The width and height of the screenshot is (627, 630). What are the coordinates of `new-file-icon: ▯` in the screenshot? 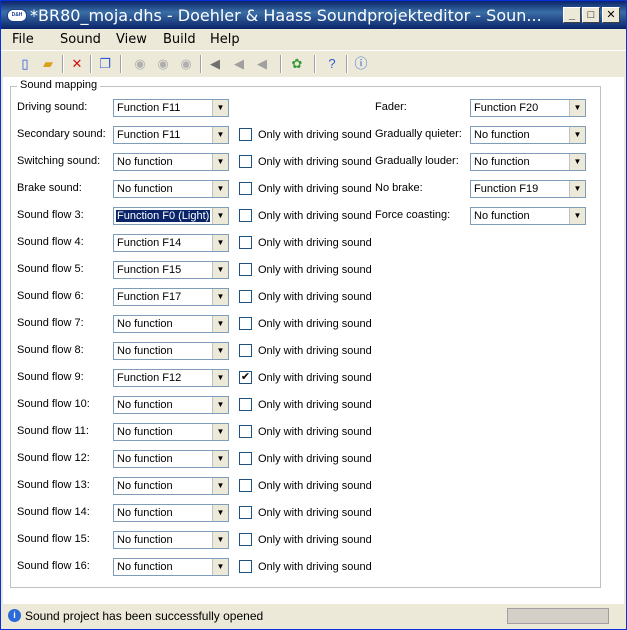 It's located at (25, 64).